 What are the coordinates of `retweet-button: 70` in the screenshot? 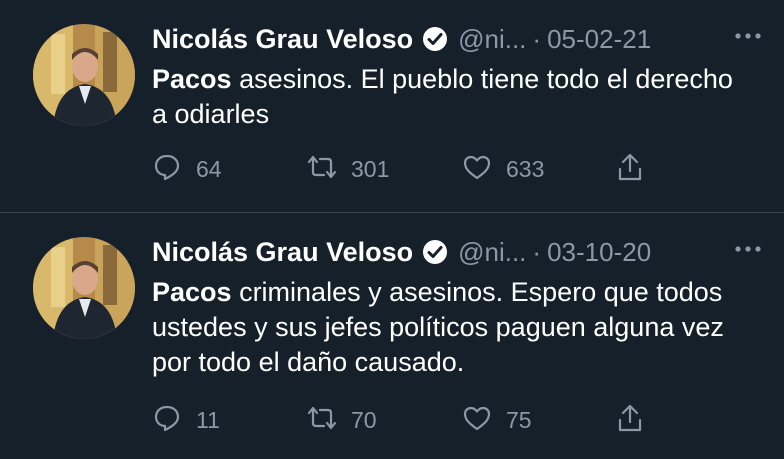 It's located at (342, 420).